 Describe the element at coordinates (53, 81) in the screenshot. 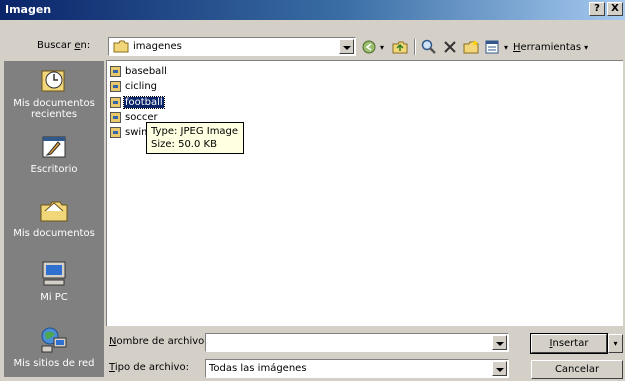

I see `recent-documents-icon` at that location.